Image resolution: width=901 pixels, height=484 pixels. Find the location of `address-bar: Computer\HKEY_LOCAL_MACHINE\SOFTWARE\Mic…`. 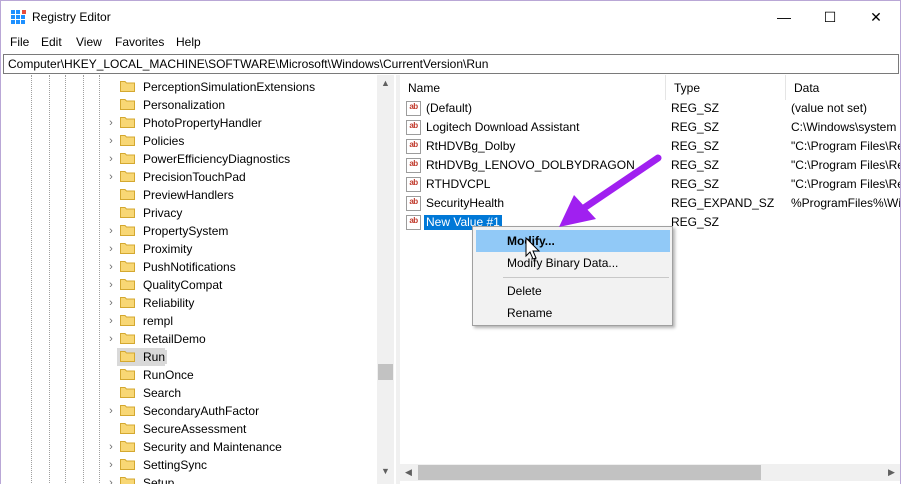

address-bar: Computer\HKEY_LOCAL_MACHINE\SOFTWARE\Mic… is located at coordinates (451, 64).